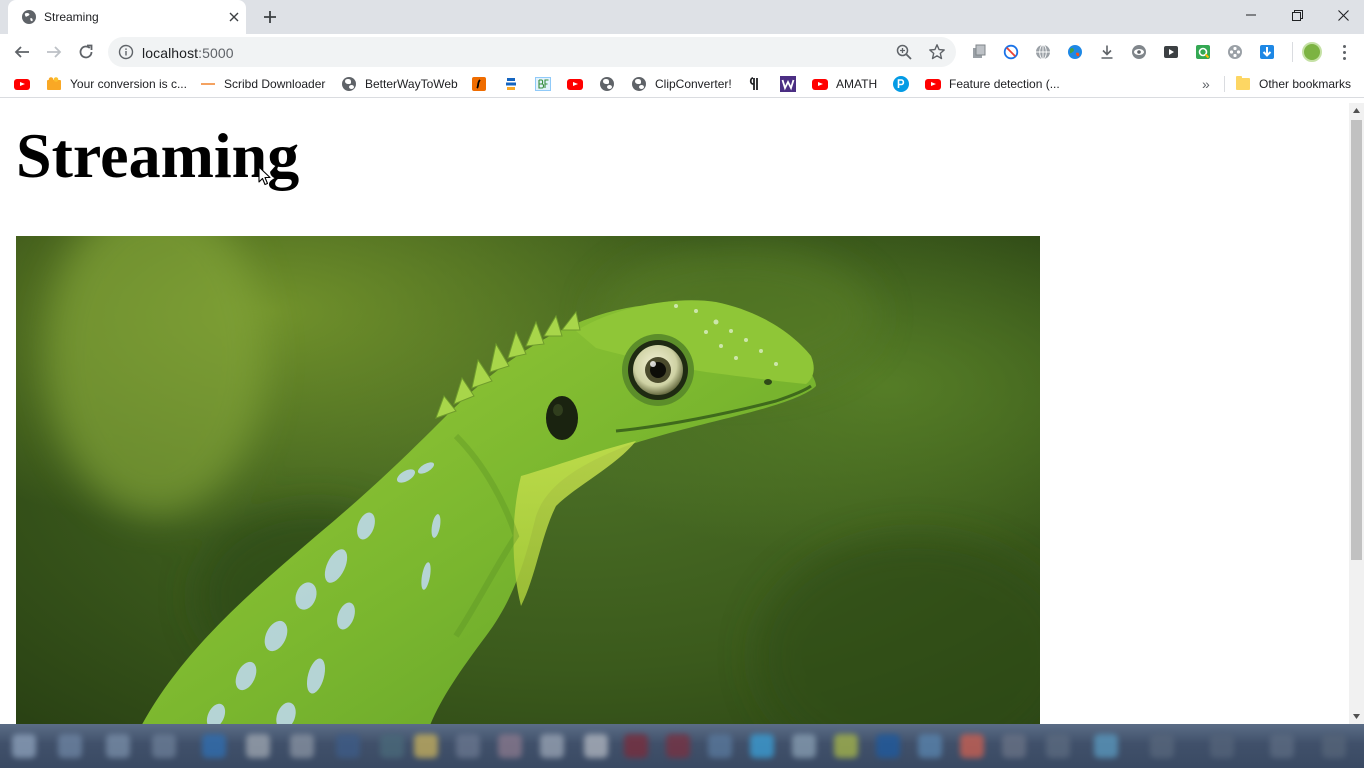 The image size is (1364, 768). I want to click on tab-strip: Streaming, so click(682, 17).